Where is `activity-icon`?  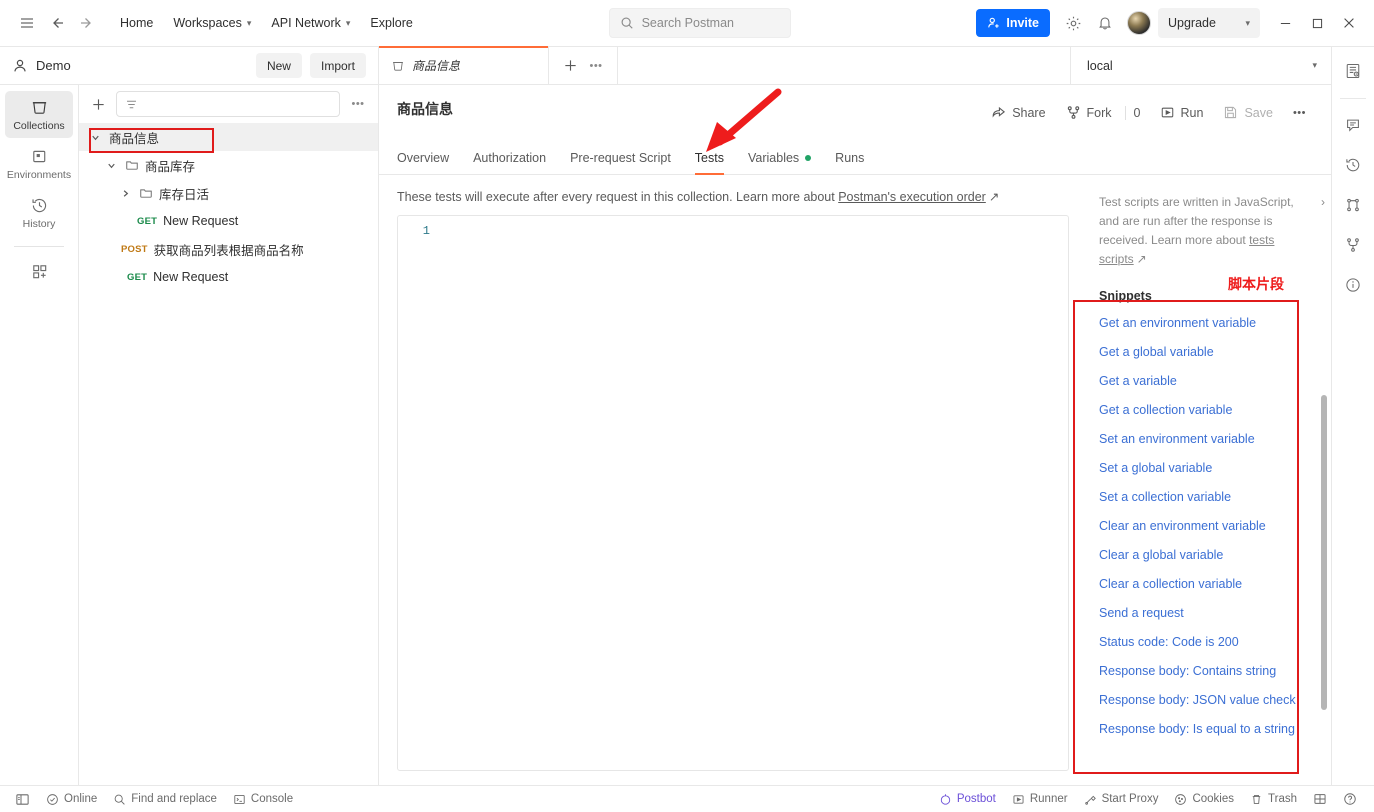 activity-icon is located at coordinates (1353, 165).